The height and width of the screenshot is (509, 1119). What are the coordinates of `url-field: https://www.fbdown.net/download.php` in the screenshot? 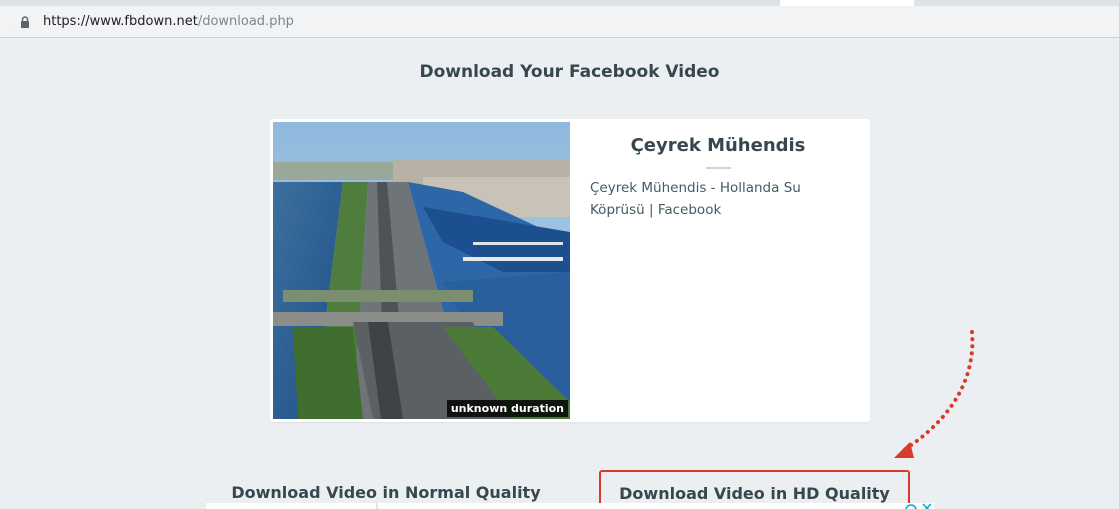 It's located at (562, 21).